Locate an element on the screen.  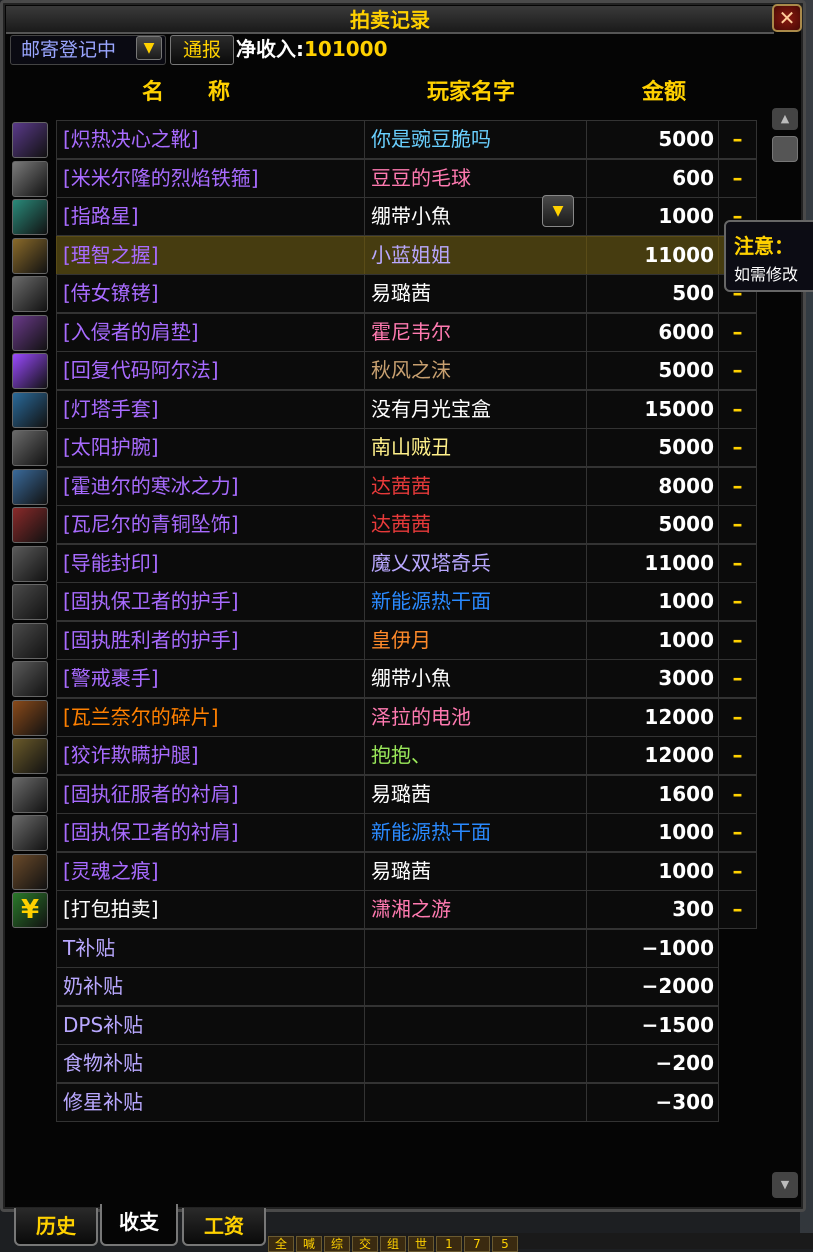
item-name: [警戒裹手] is located at coordinates (211, 678).